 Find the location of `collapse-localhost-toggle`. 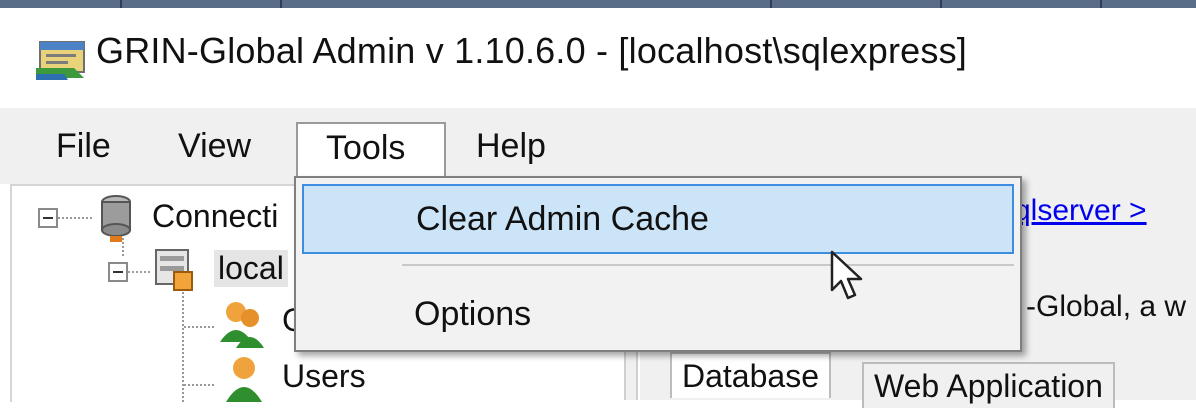

collapse-localhost-toggle is located at coordinates (118, 272).